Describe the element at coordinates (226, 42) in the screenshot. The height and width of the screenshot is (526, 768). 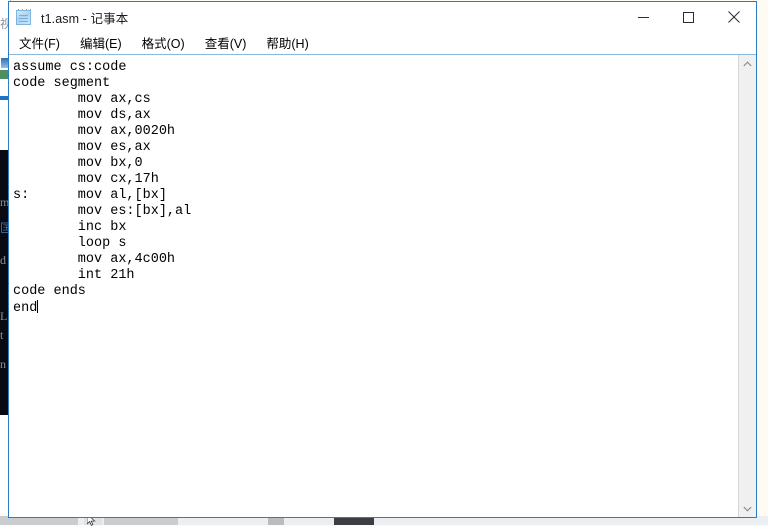
I see `menu-view: 查看(V)` at that location.